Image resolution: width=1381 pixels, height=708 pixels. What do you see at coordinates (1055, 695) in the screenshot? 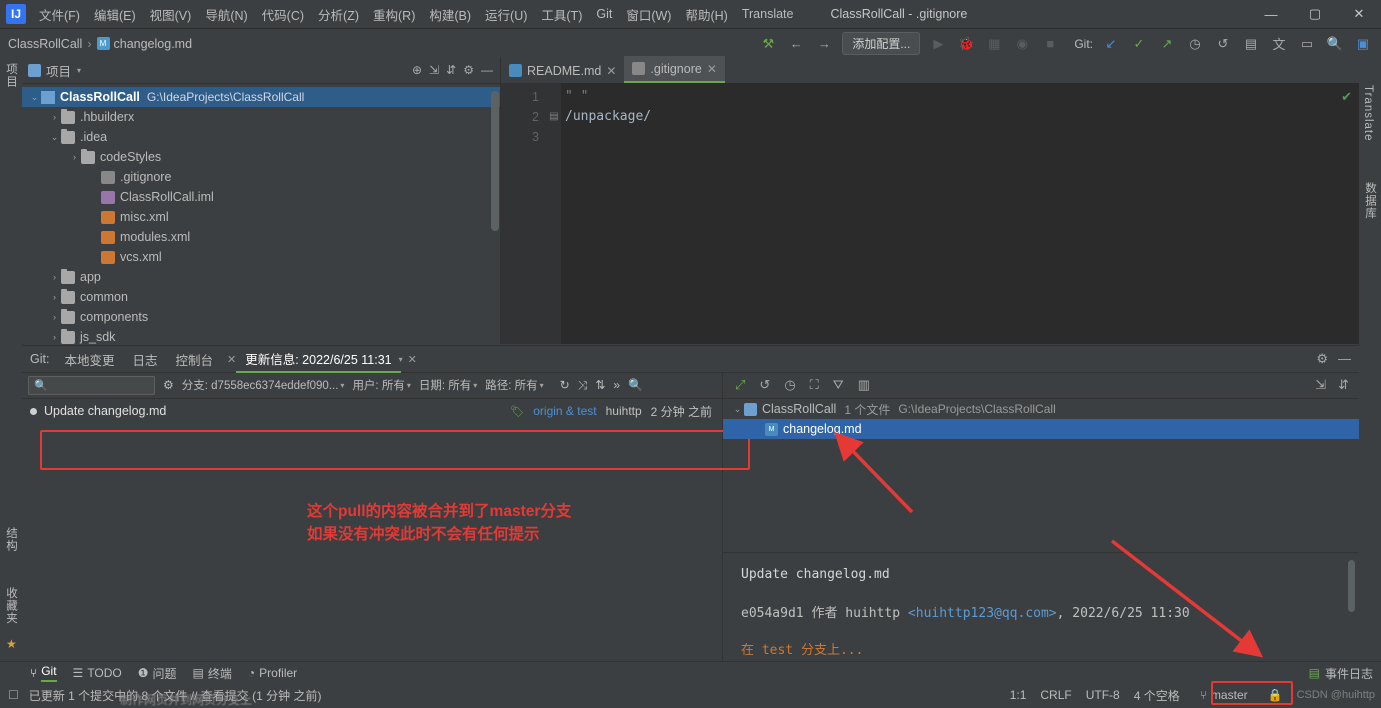
I see `line-separator: CRLF` at bounding box center [1055, 695].